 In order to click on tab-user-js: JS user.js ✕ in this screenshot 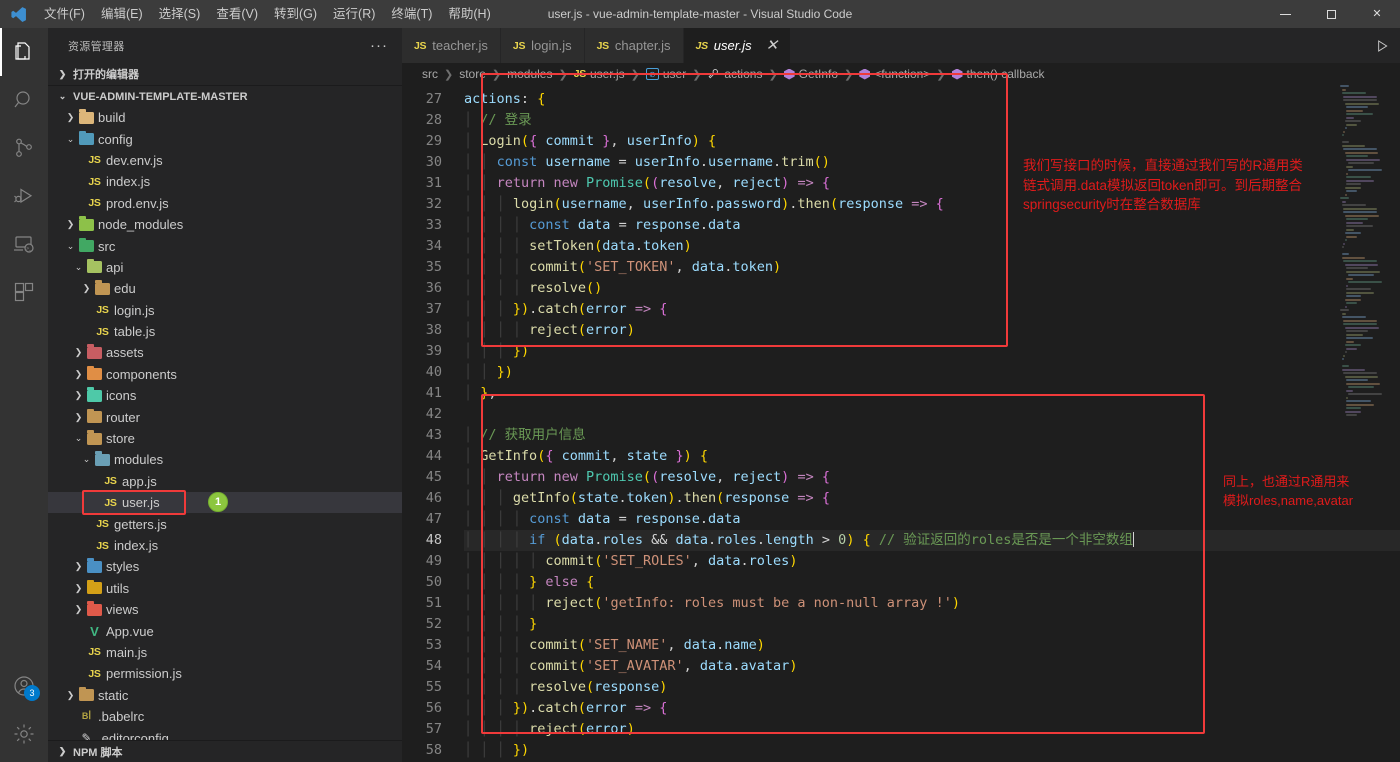, I will do `click(737, 45)`.